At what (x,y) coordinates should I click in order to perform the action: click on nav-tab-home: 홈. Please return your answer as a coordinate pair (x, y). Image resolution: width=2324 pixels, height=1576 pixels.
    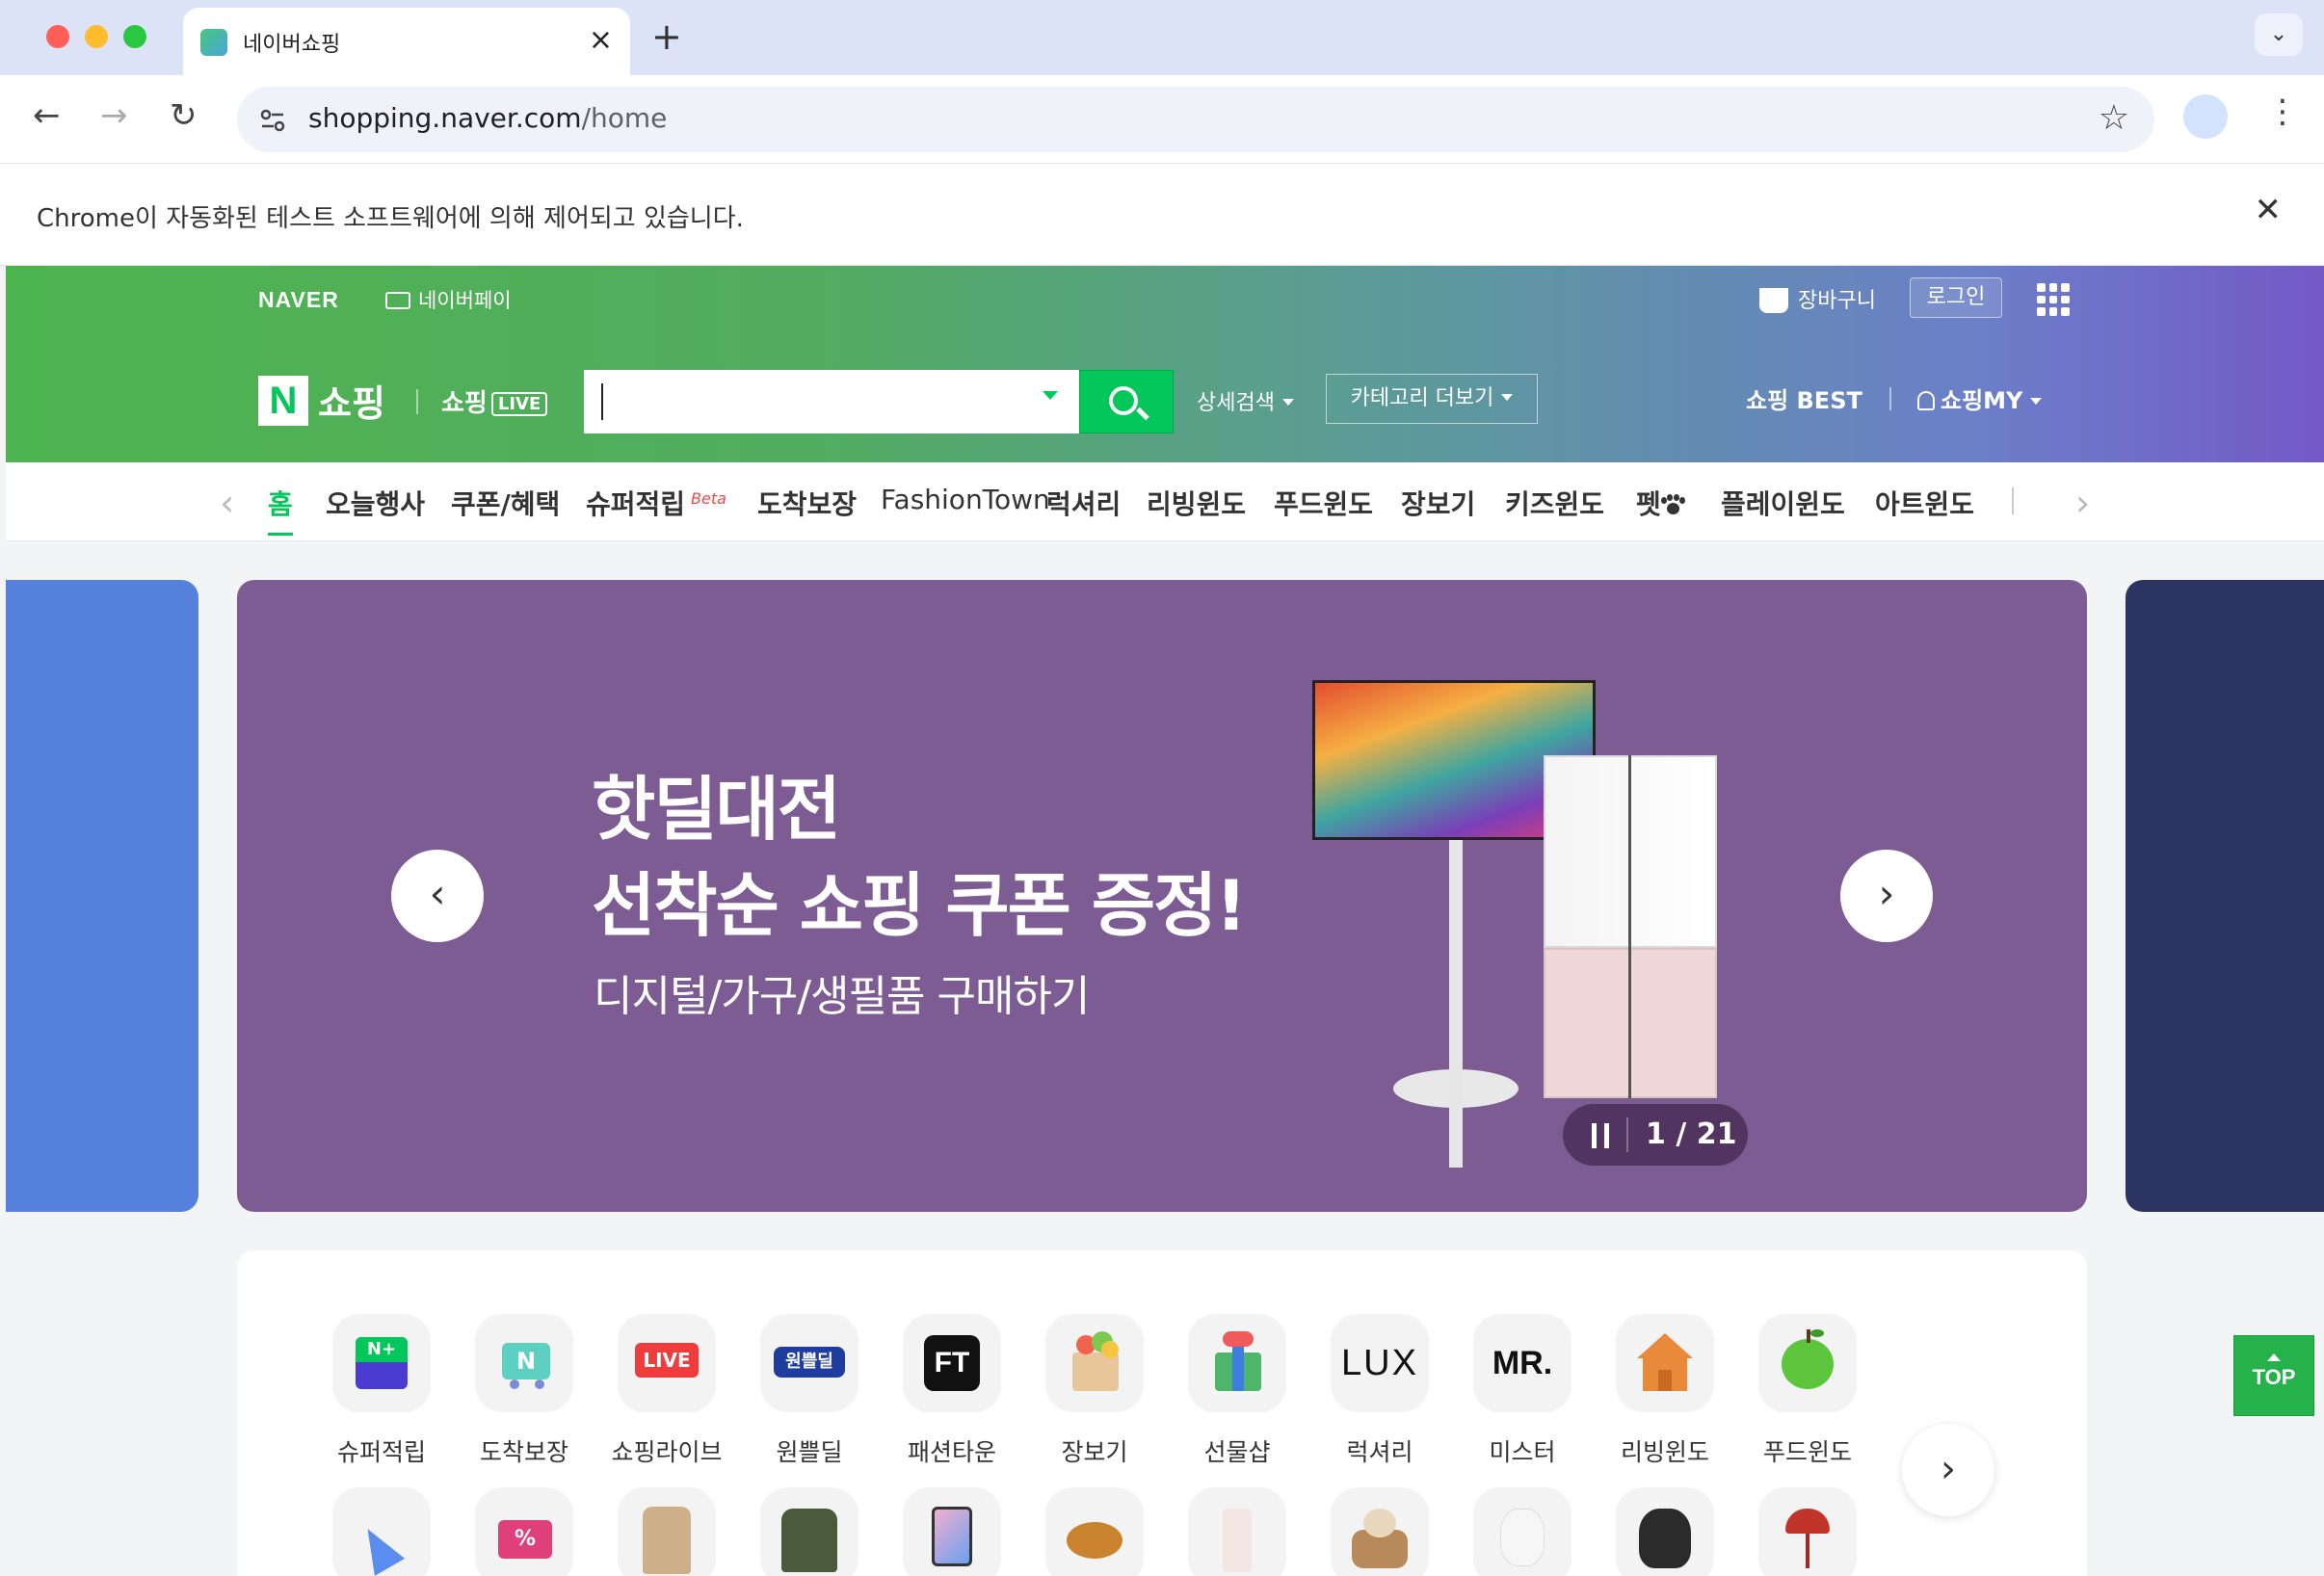
    Looking at the image, I should click on (281, 510).